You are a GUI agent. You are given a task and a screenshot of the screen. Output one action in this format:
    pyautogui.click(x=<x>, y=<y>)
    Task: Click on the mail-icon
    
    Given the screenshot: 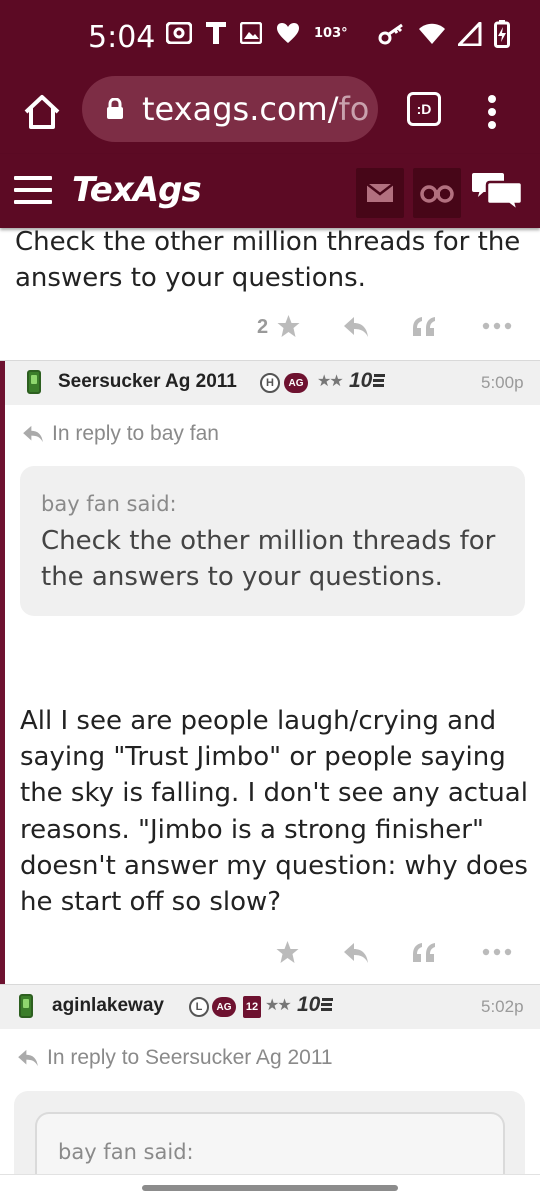 What is the action you would take?
    pyautogui.click(x=380, y=192)
    